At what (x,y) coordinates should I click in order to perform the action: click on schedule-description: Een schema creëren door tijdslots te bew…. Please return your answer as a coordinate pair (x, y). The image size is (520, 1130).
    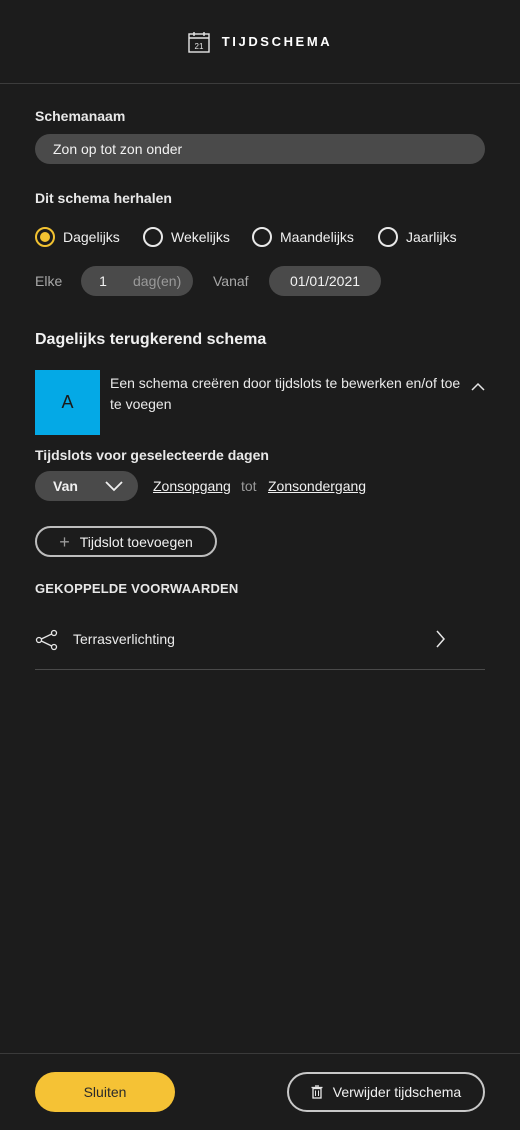
    Looking at the image, I should click on (285, 393).